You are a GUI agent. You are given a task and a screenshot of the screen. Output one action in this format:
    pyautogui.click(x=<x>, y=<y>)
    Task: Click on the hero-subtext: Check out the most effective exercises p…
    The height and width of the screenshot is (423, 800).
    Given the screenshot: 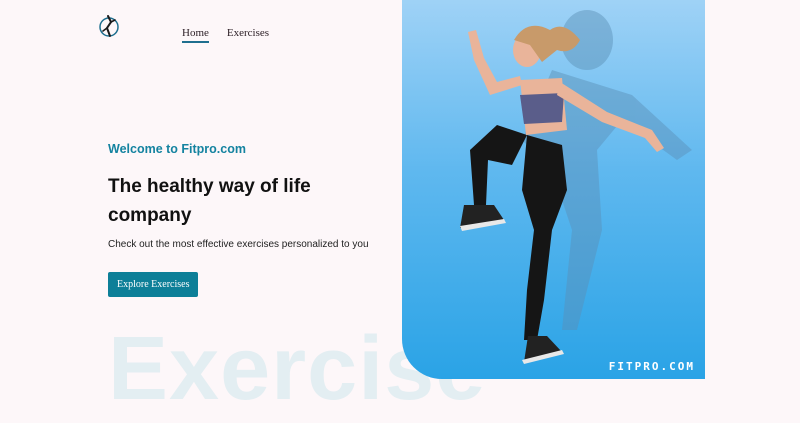 What is the action you would take?
    pyautogui.click(x=238, y=244)
    